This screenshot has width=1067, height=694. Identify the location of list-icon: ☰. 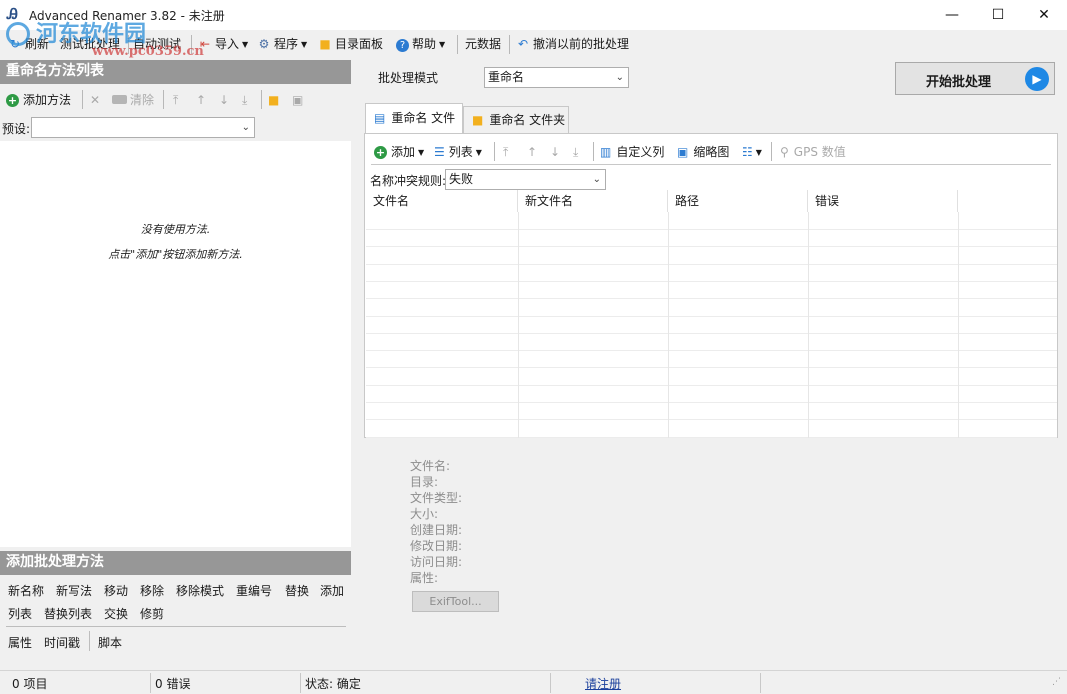
(439, 152).